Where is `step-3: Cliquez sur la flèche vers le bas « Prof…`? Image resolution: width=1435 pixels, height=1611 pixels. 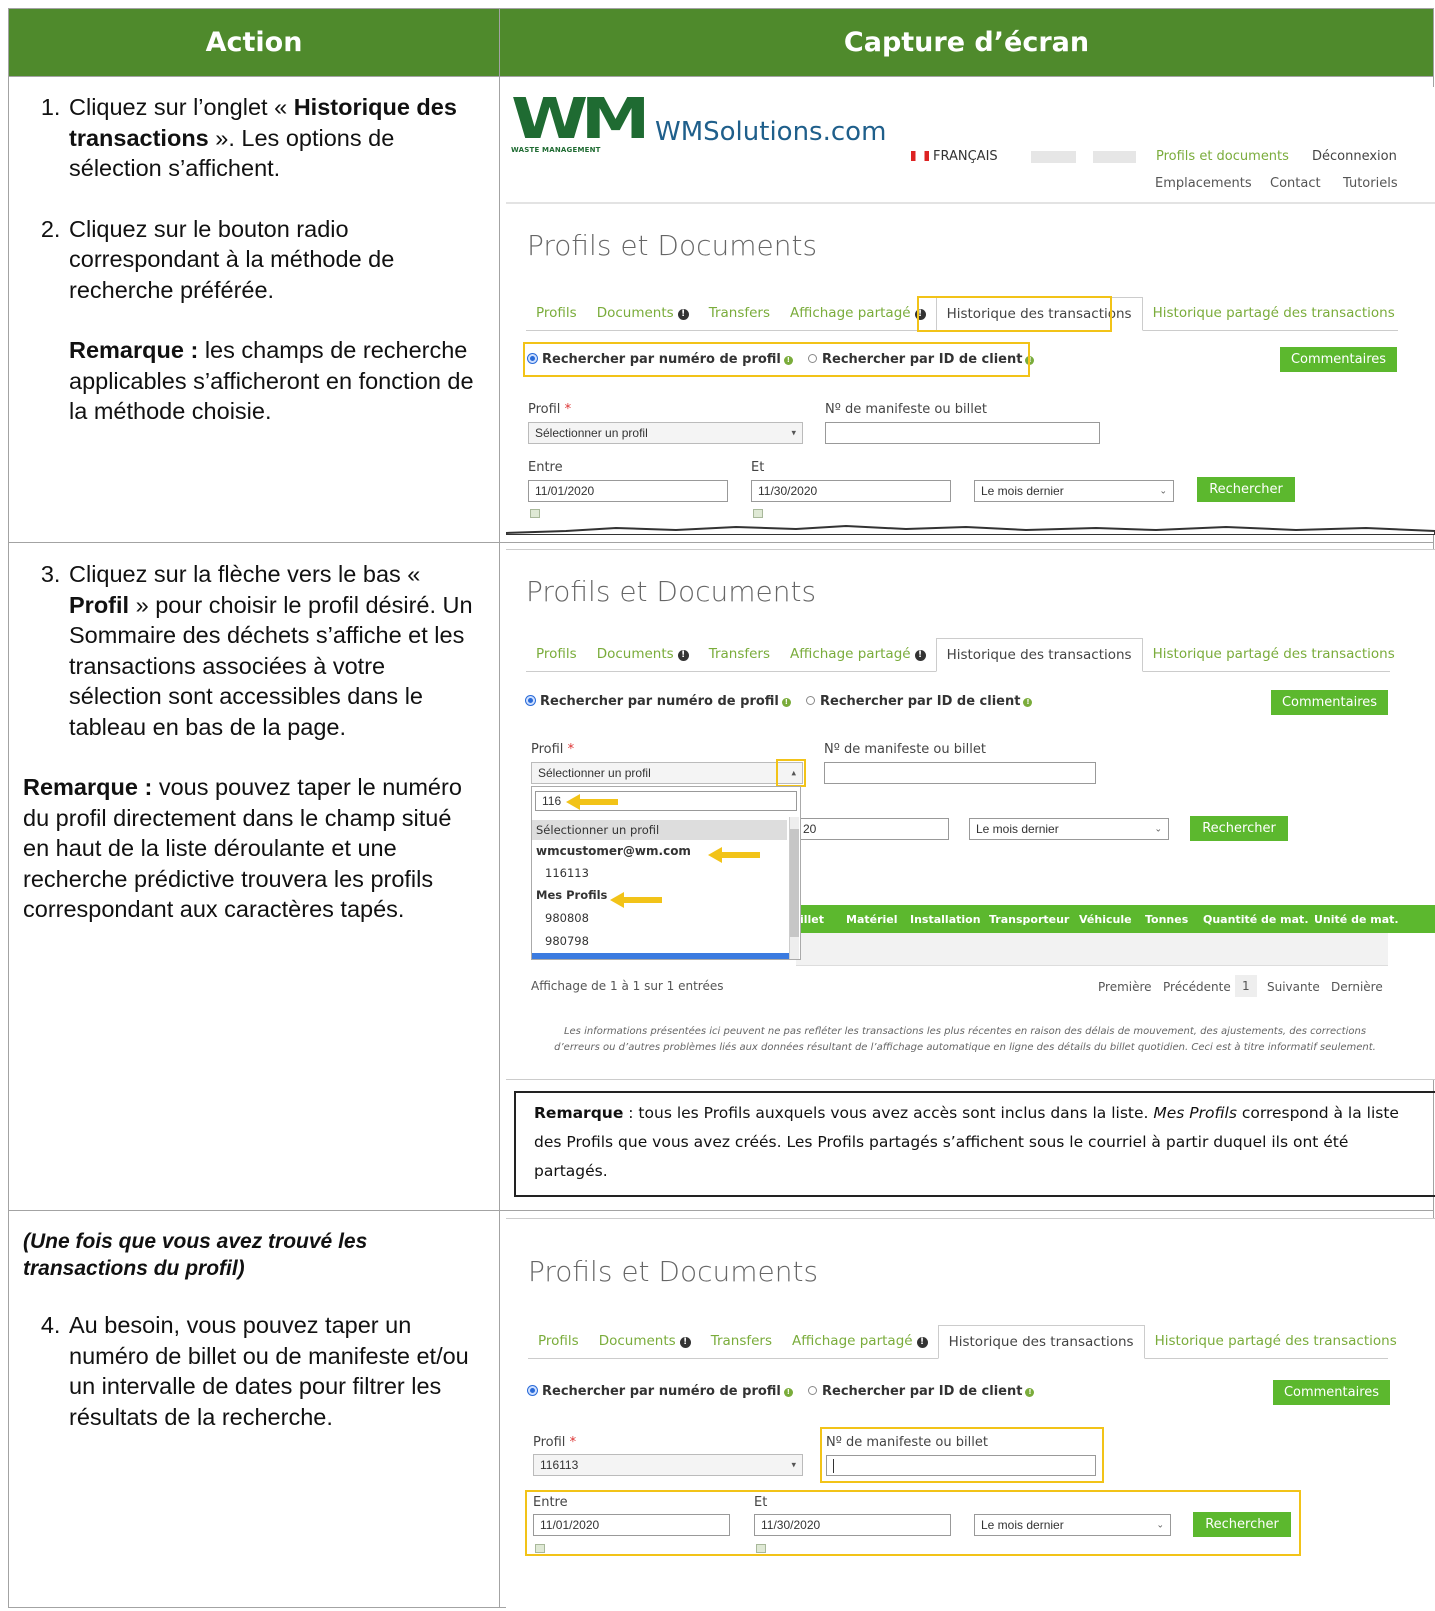 step-3: Cliquez sur la flèche vers le bas « Prof… is located at coordinates (275, 650).